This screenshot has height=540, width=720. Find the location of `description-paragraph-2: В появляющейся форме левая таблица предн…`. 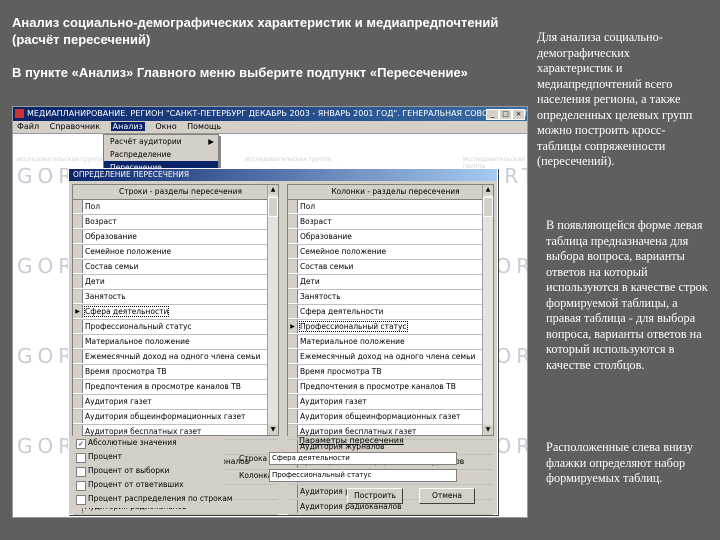

description-paragraph-2: В появляющейся форме левая таблица предн… is located at coordinates (627, 295).